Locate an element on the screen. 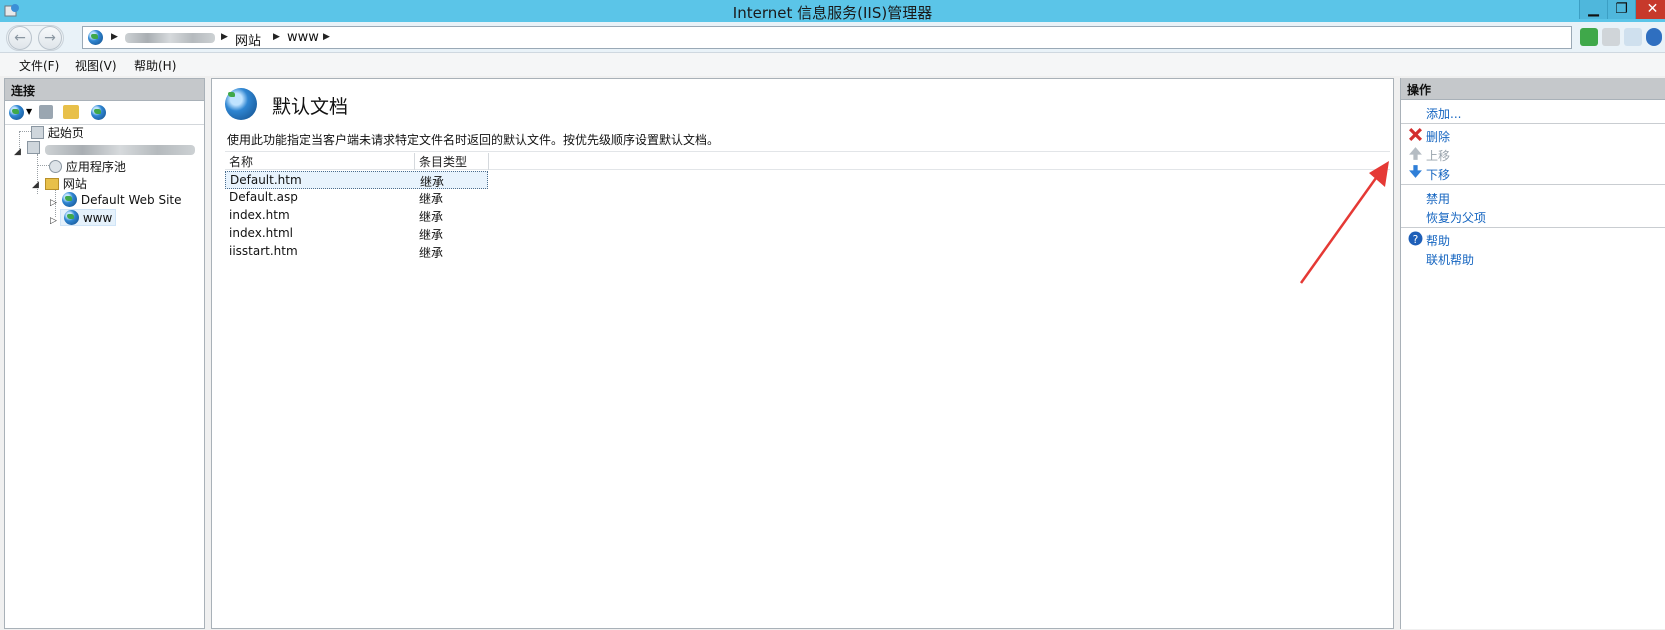 Image resolution: width=1665 pixels, height=630 pixels. menu-bar: 文件(F) 视图(V) 帮助(H) is located at coordinates (832, 64).